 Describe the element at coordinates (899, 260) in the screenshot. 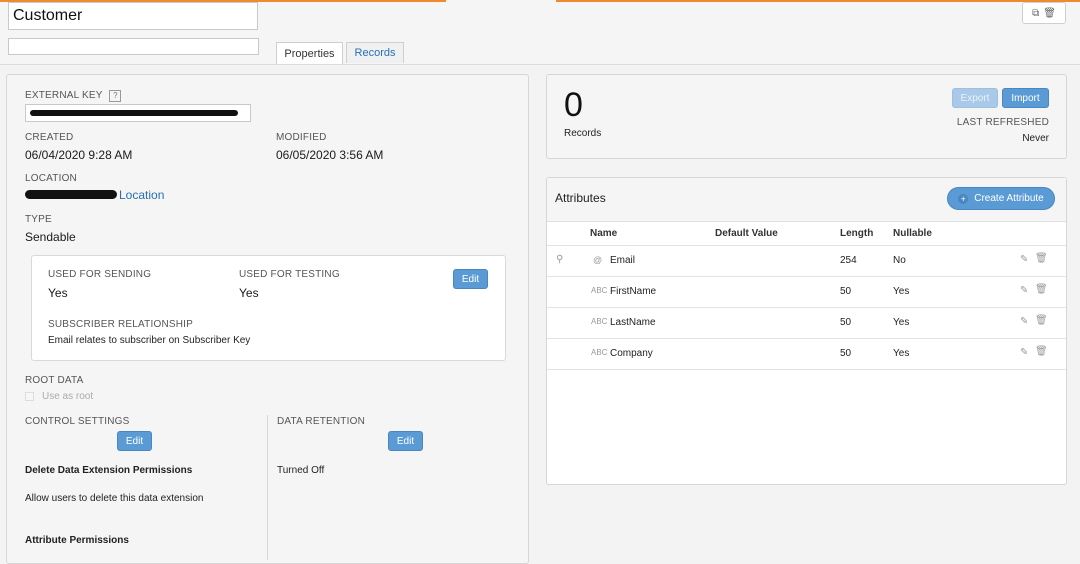

I see `attribute-nullable: No` at that location.